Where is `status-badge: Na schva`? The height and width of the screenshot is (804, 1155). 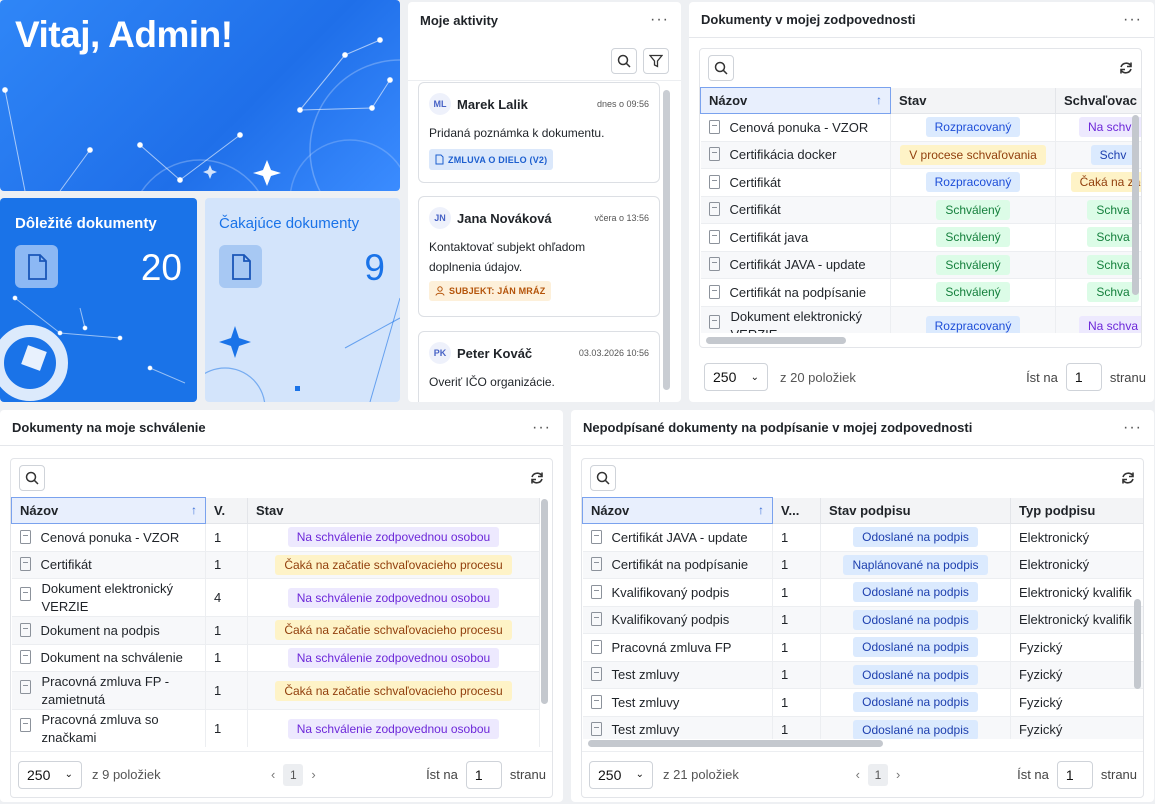
status-badge: Na schva is located at coordinates (1109, 324).